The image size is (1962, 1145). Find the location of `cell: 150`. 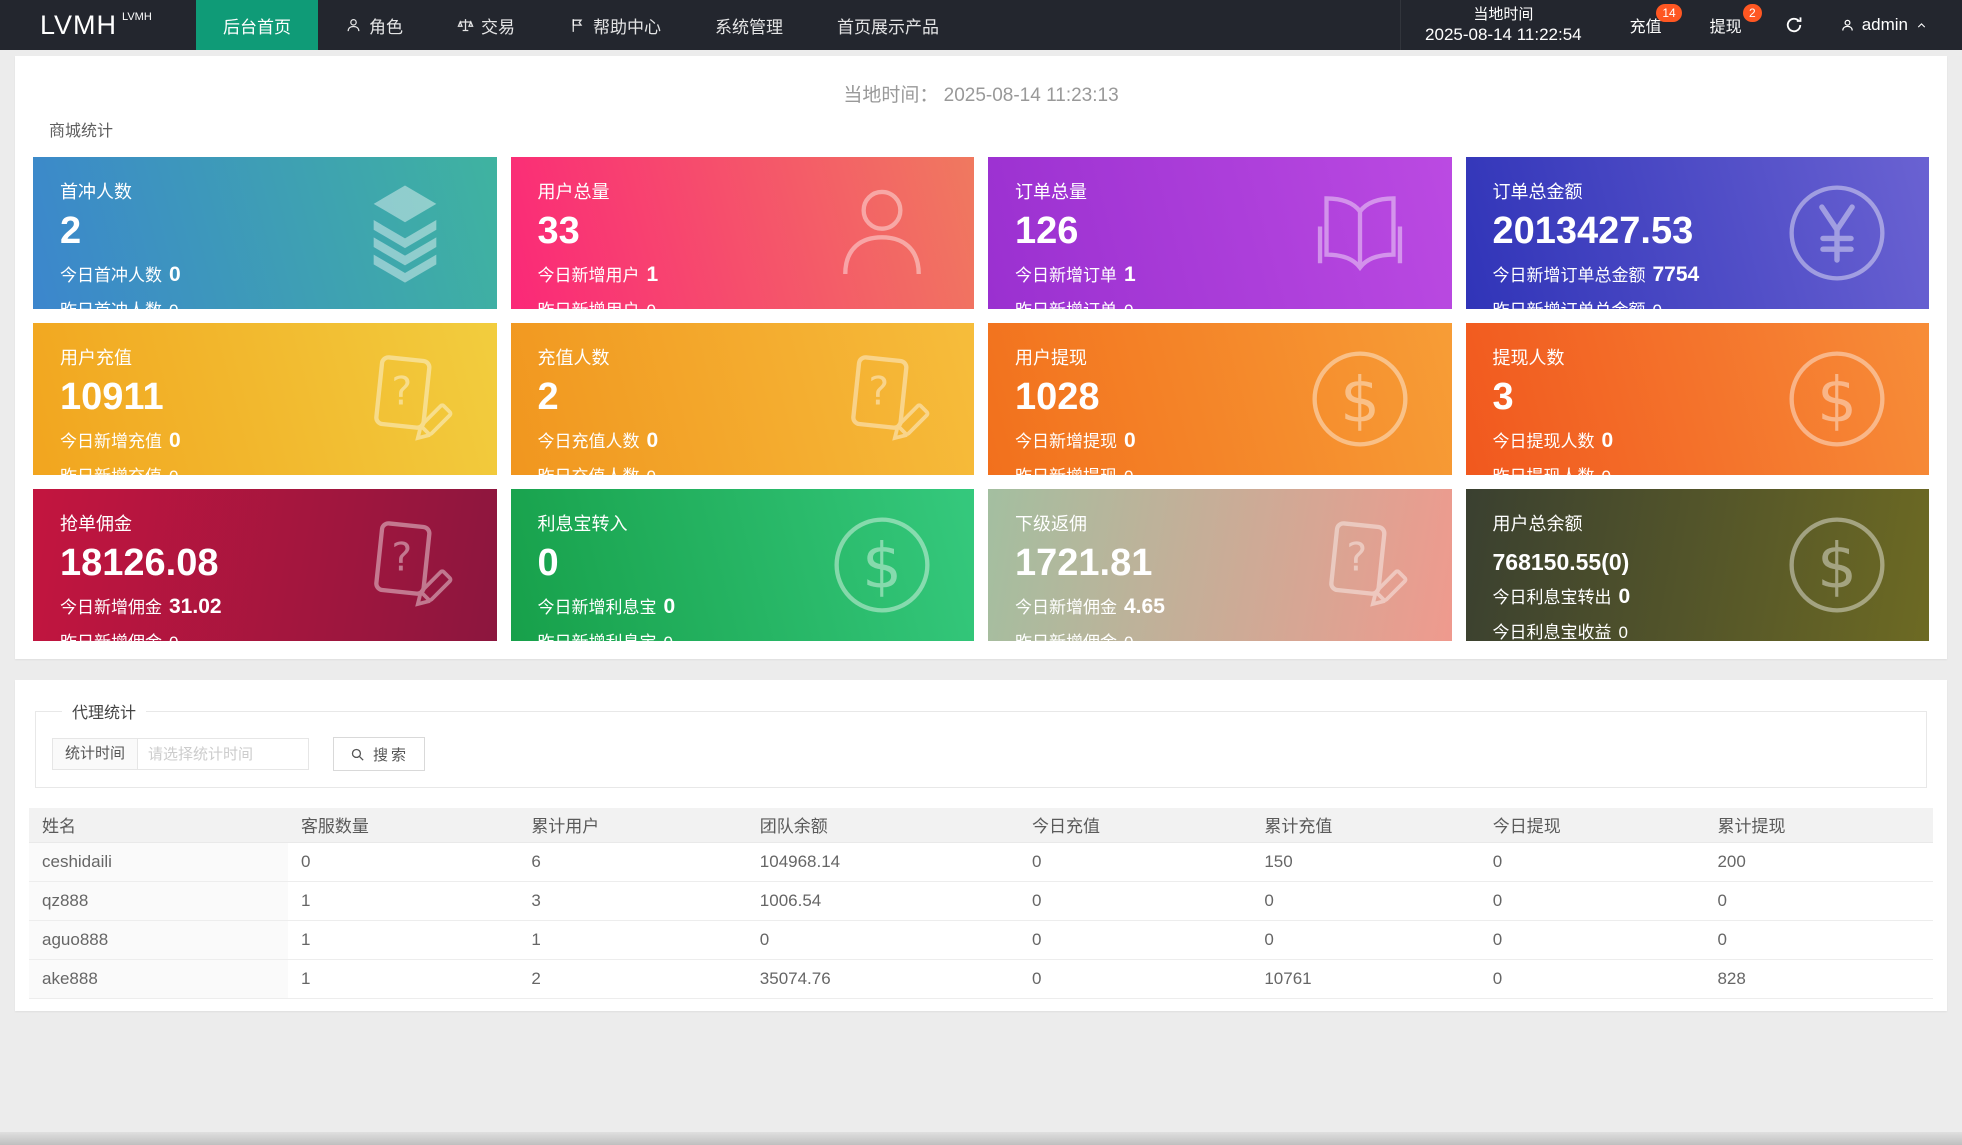

cell: 150 is located at coordinates (1365, 861).